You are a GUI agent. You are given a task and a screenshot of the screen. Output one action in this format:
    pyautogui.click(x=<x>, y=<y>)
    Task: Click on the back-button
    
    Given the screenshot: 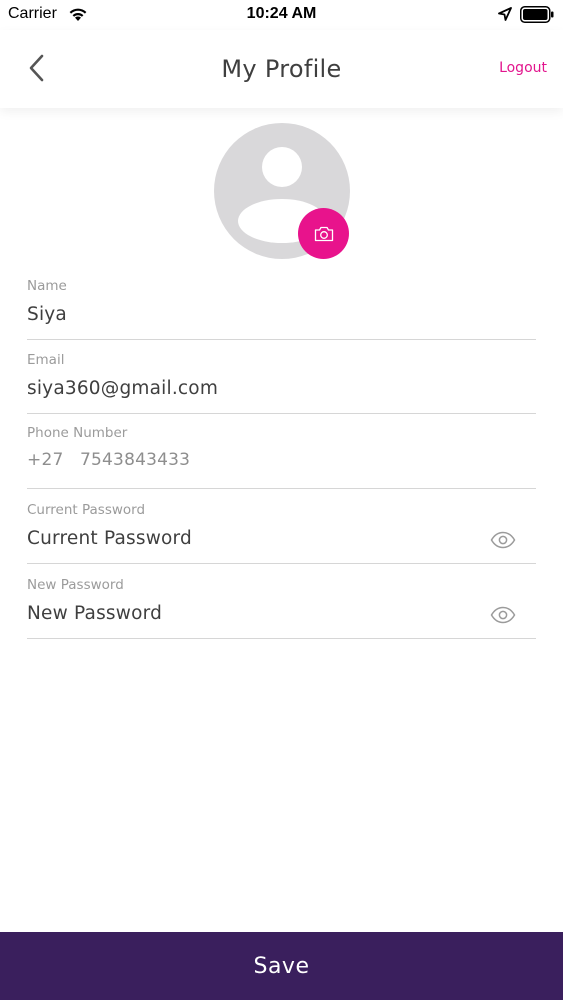 What is the action you would take?
    pyautogui.click(x=37, y=68)
    